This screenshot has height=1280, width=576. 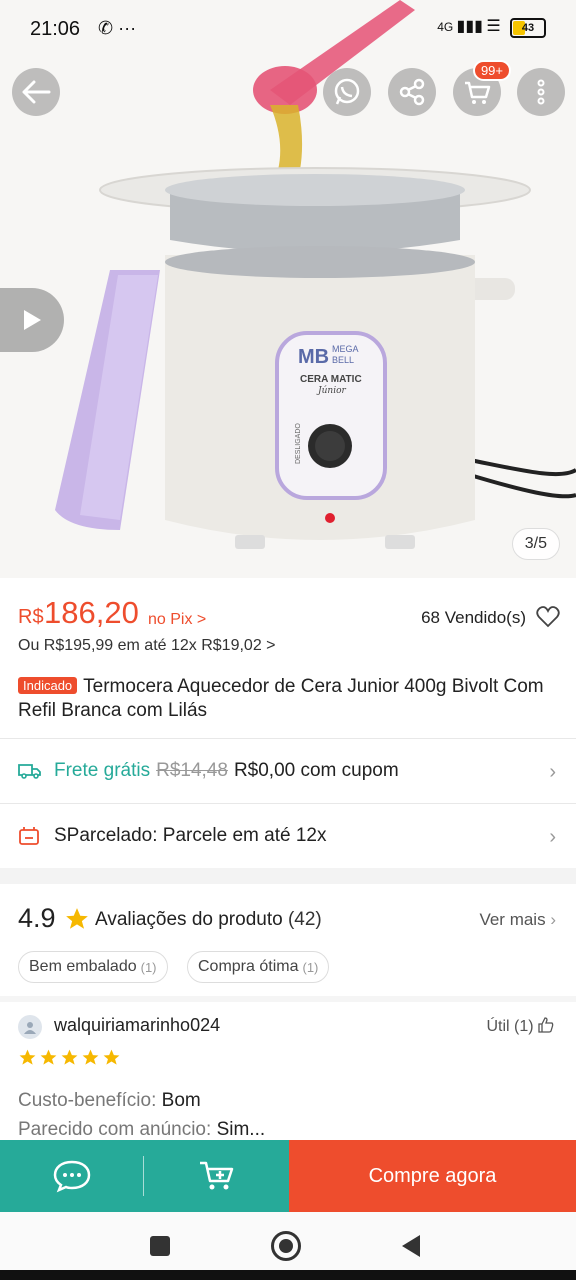 What do you see at coordinates (37, 918) in the screenshot?
I see `rating-score: 4.9` at bounding box center [37, 918].